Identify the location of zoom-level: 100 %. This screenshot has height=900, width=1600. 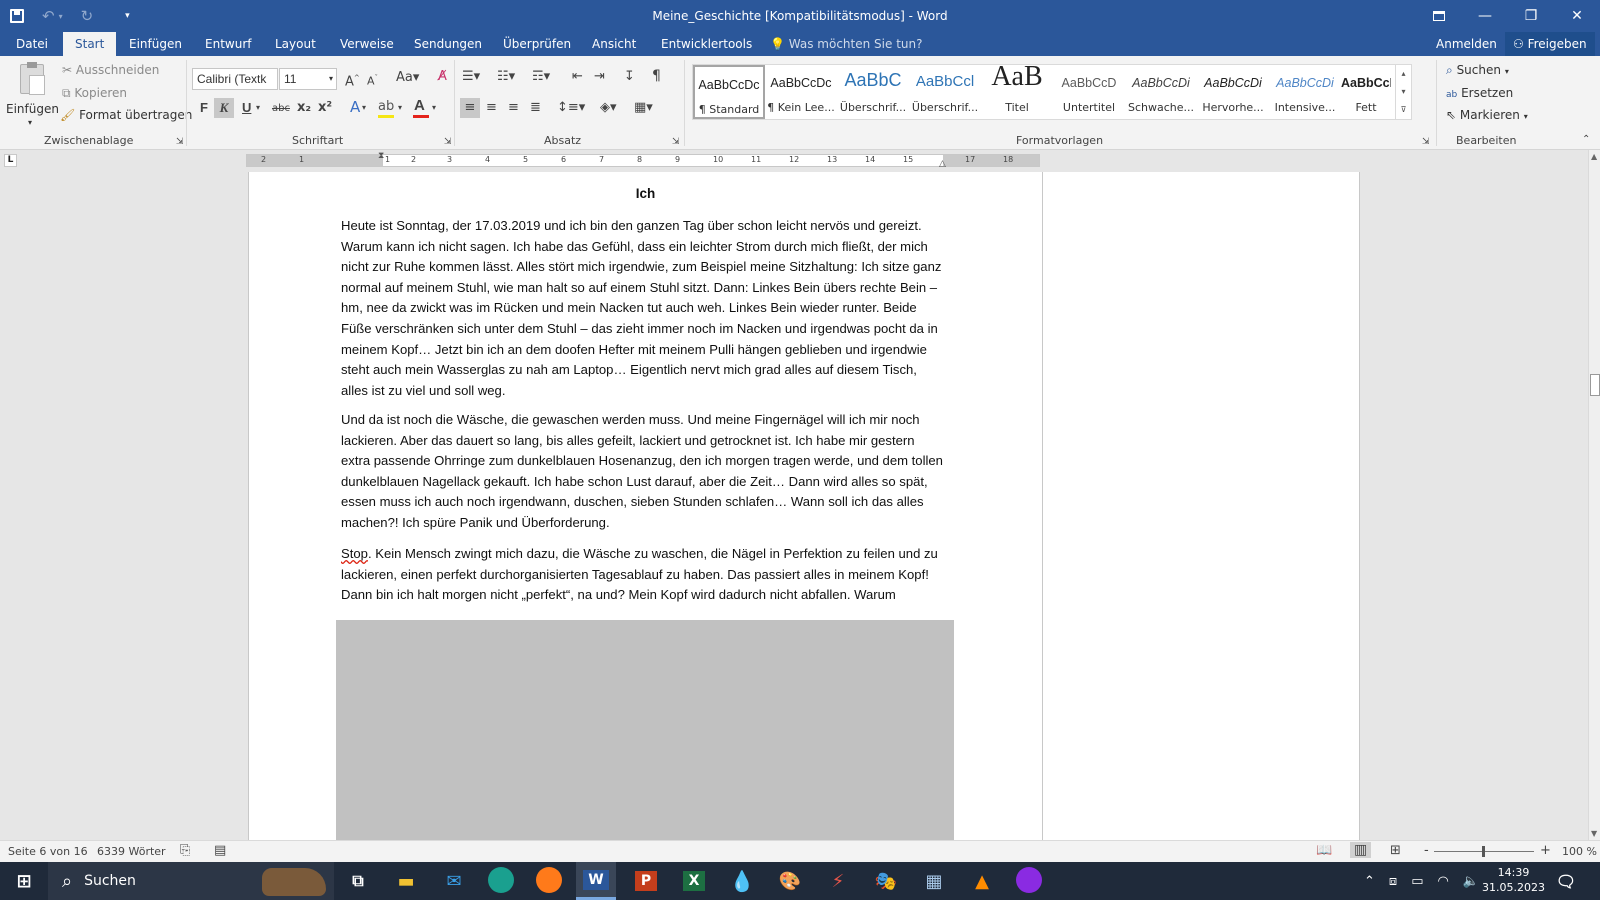
(1579, 851).